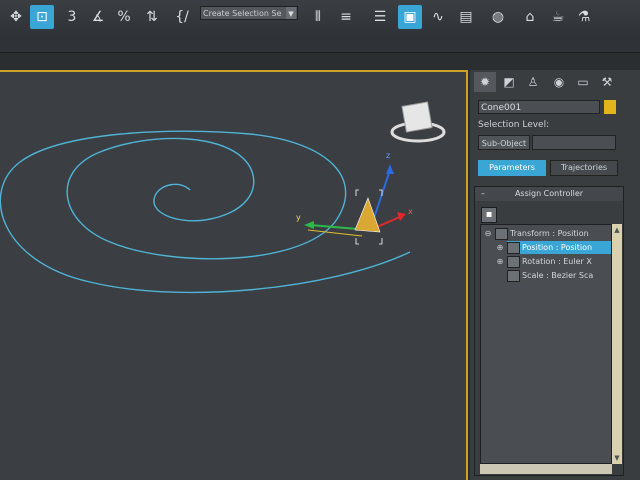 The image size is (640, 480). What do you see at coordinates (546, 469) in the screenshot?
I see `tree-horizontal-scrollbar` at bounding box center [546, 469].